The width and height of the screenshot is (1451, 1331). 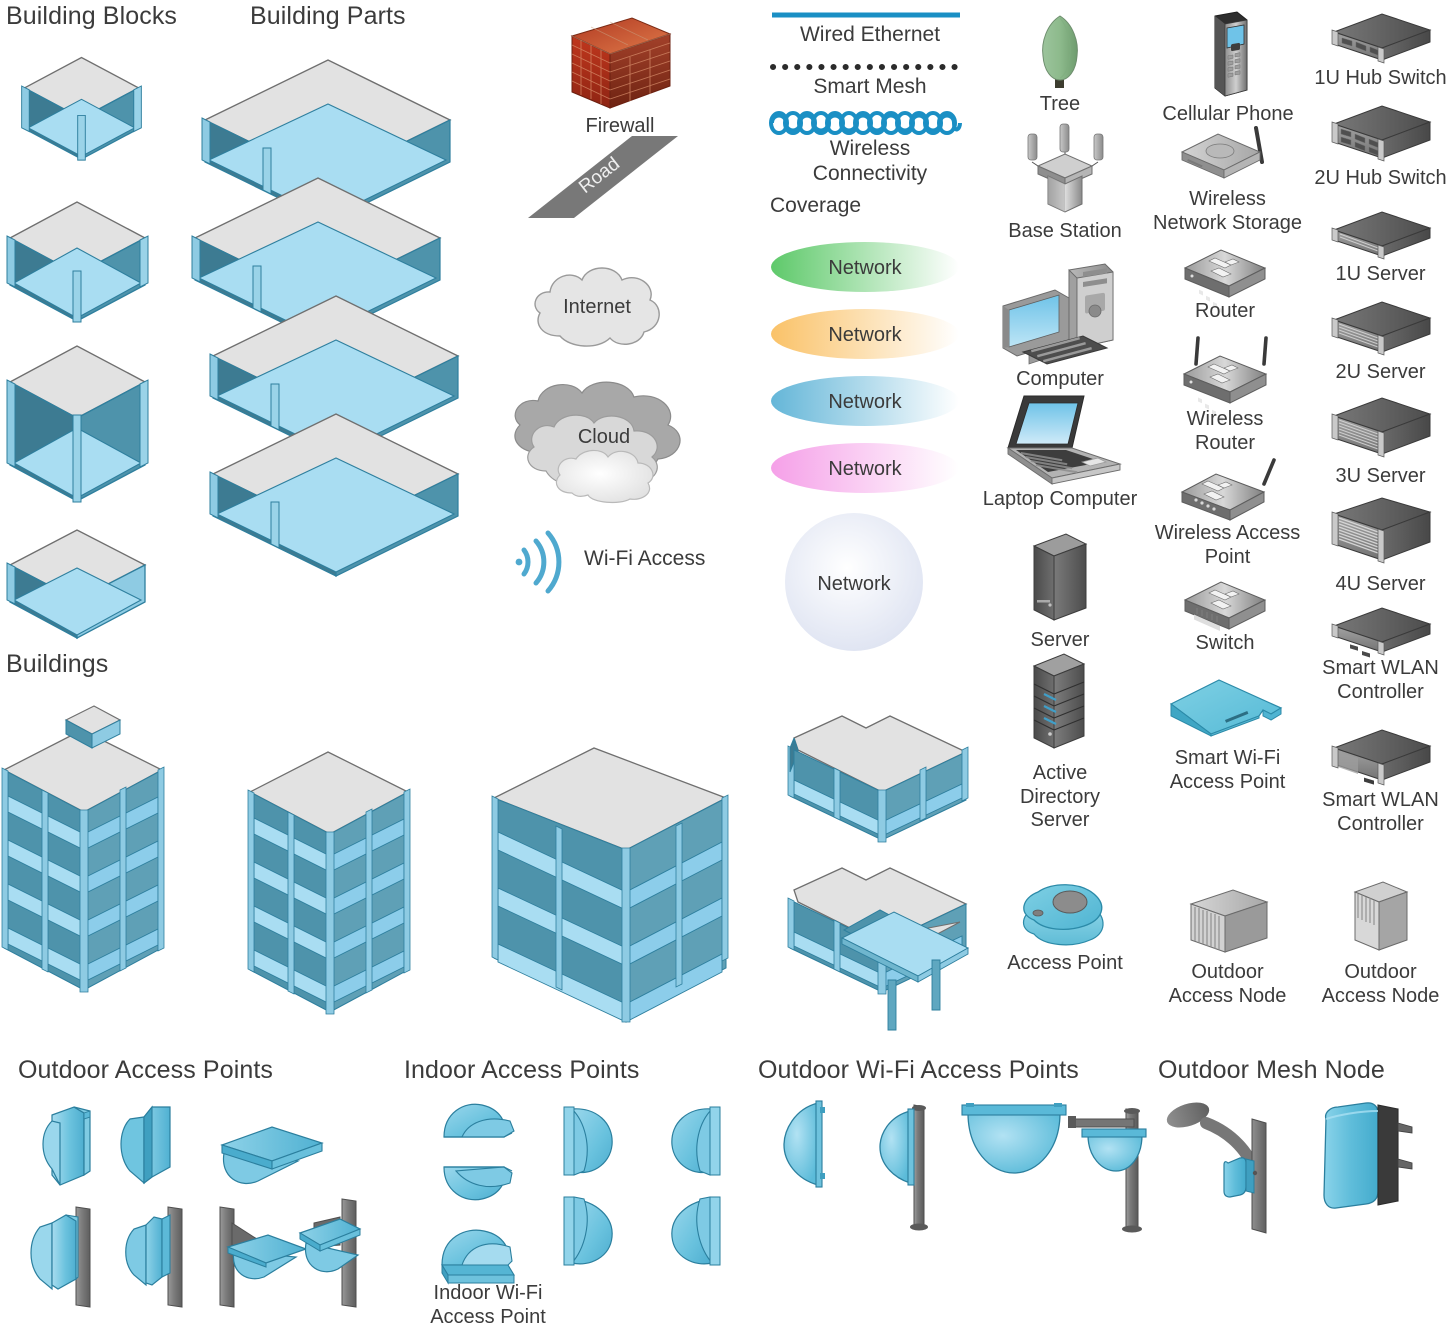 I want to click on access-point-label: Access Point, so click(x=1065, y=963).